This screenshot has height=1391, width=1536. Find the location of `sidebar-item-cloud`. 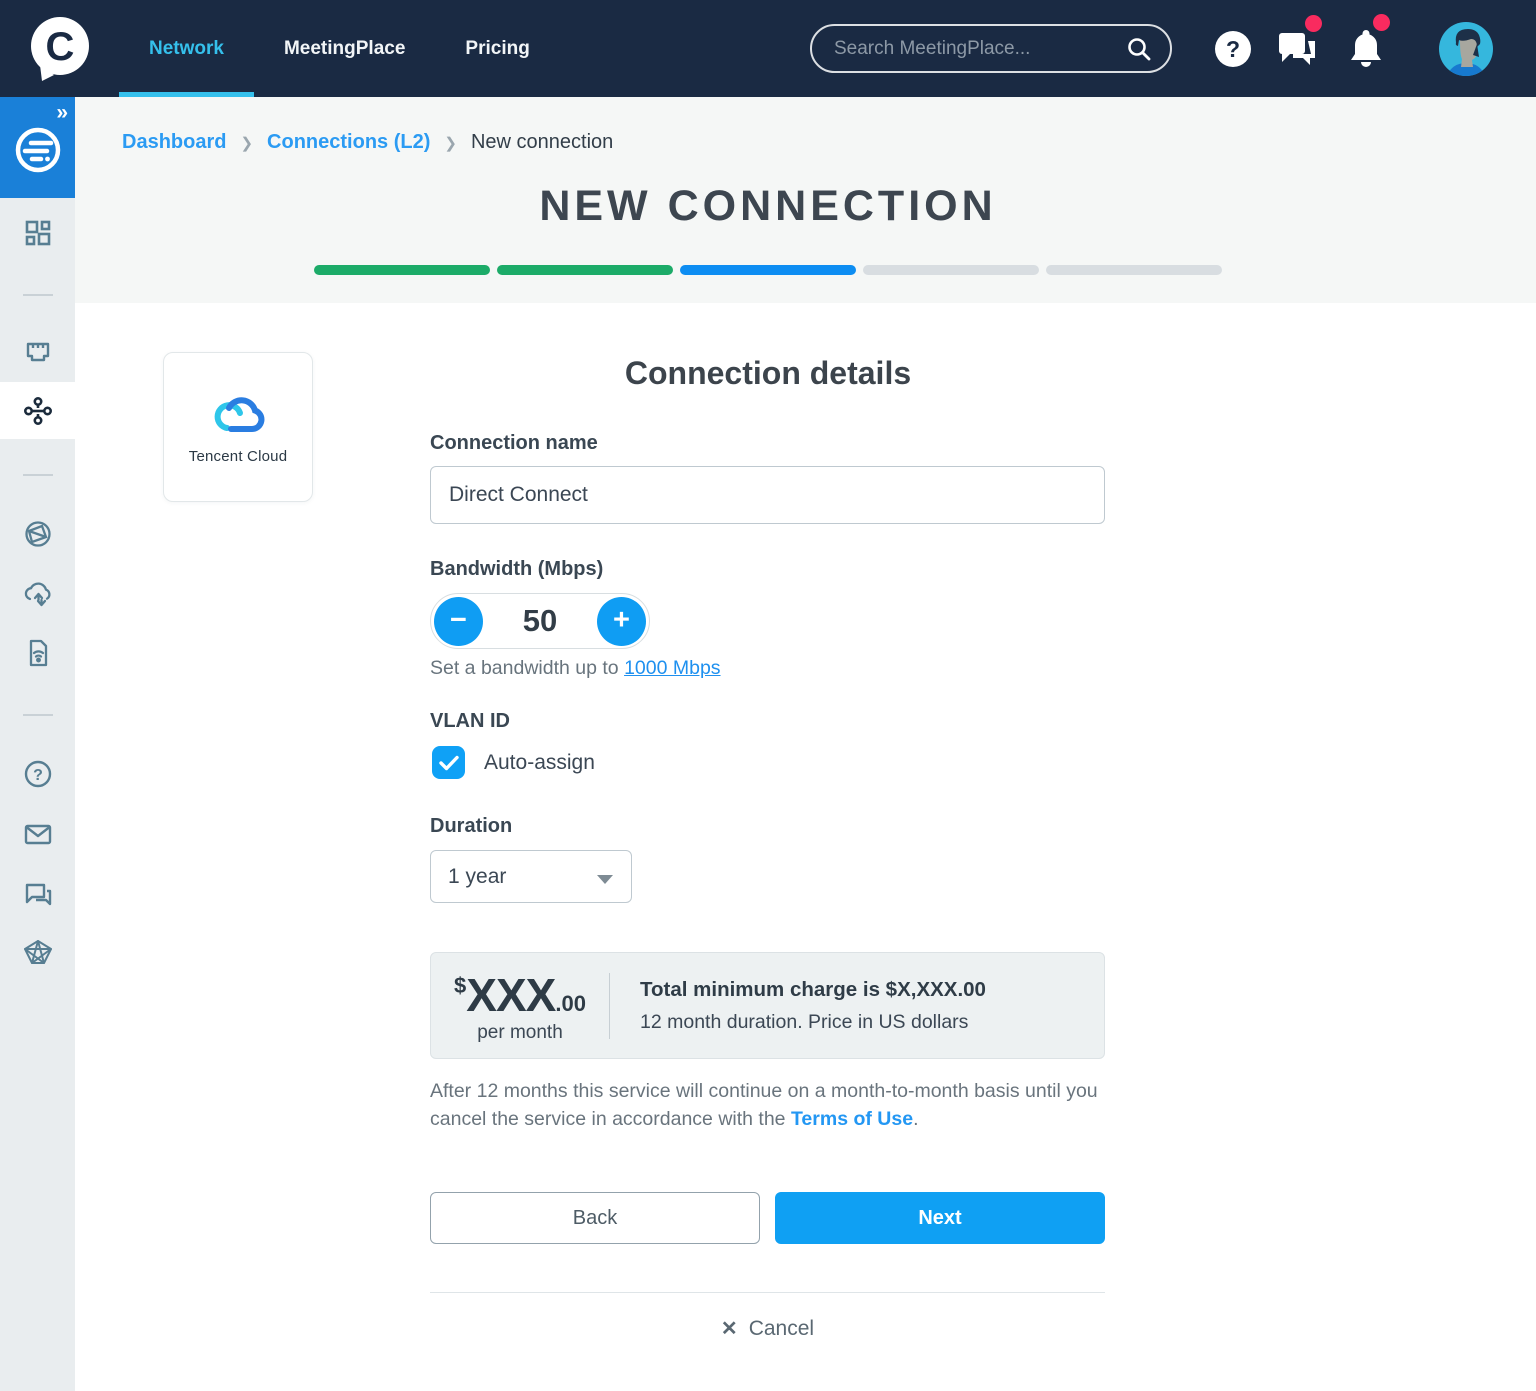

sidebar-item-cloud is located at coordinates (37, 593).